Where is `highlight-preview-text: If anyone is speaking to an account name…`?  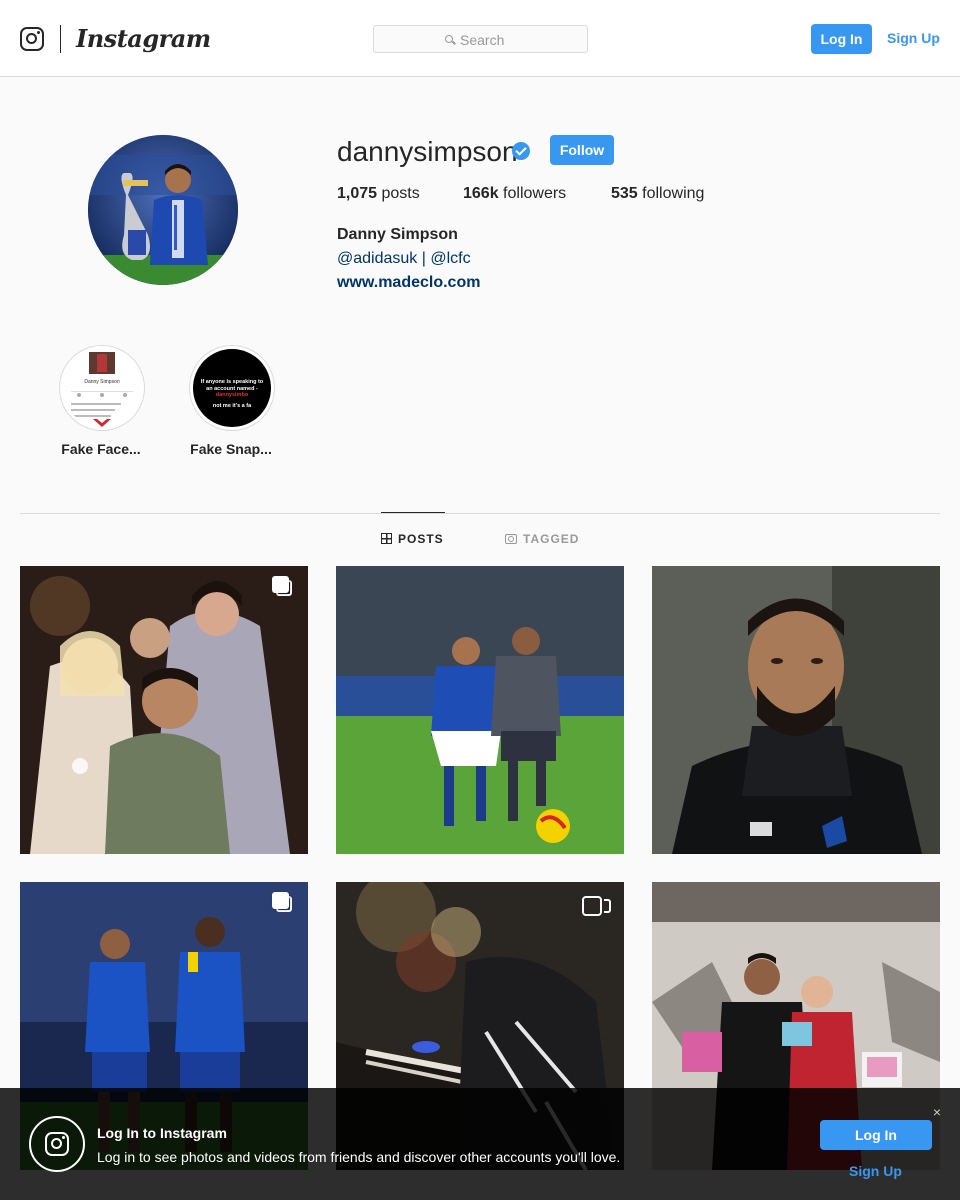 highlight-preview-text: If anyone is speaking to an account name… is located at coordinates (232, 385).